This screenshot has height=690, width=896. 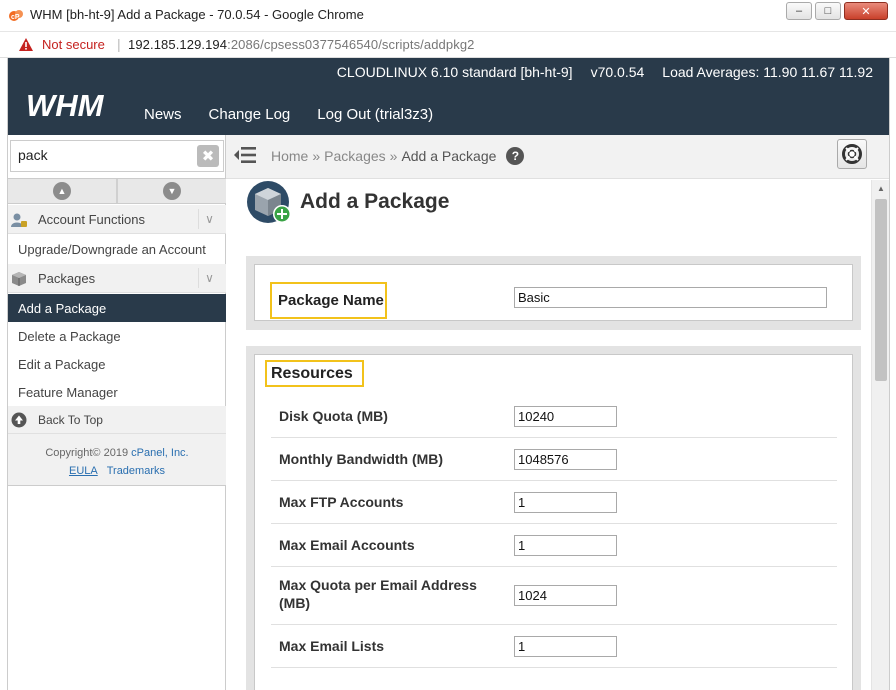 What do you see at coordinates (880, 435) in the screenshot?
I see `content-scrollbar: ▲` at bounding box center [880, 435].